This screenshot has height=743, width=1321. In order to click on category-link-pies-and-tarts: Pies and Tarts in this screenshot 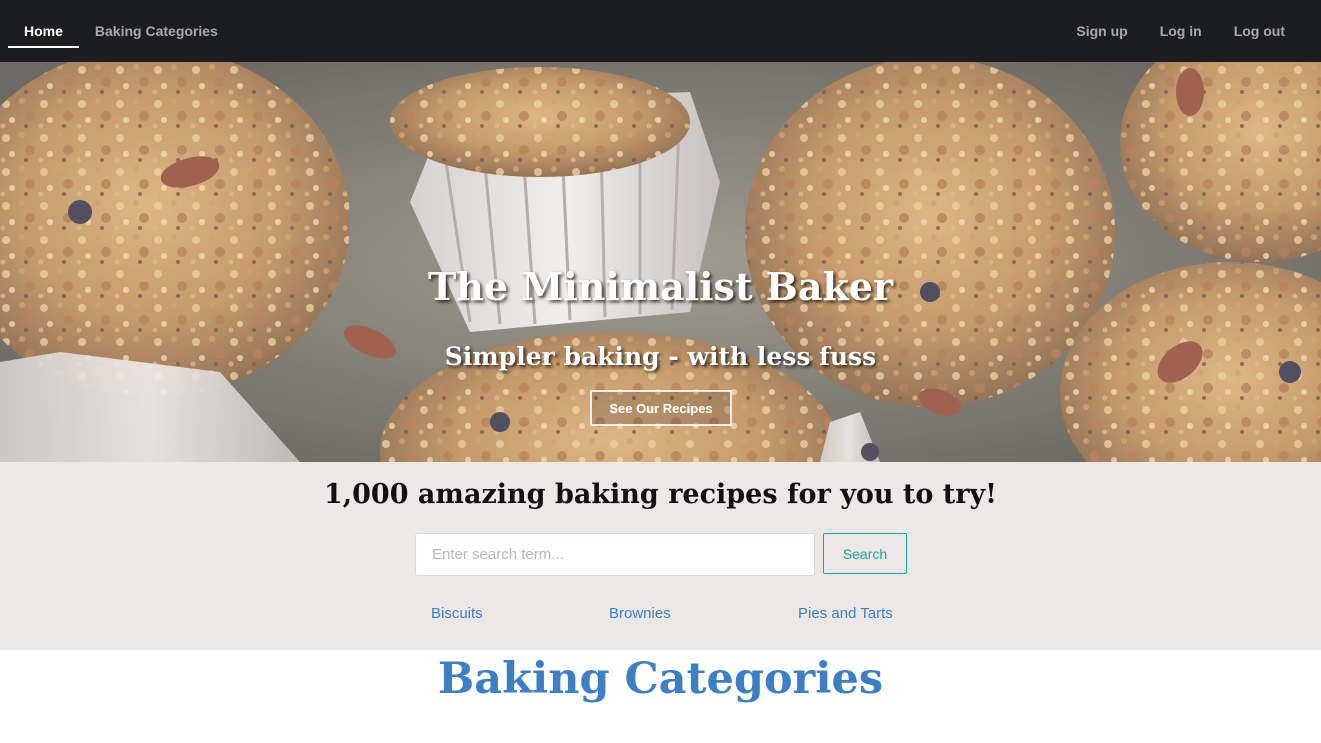, I will do `click(845, 613)`.